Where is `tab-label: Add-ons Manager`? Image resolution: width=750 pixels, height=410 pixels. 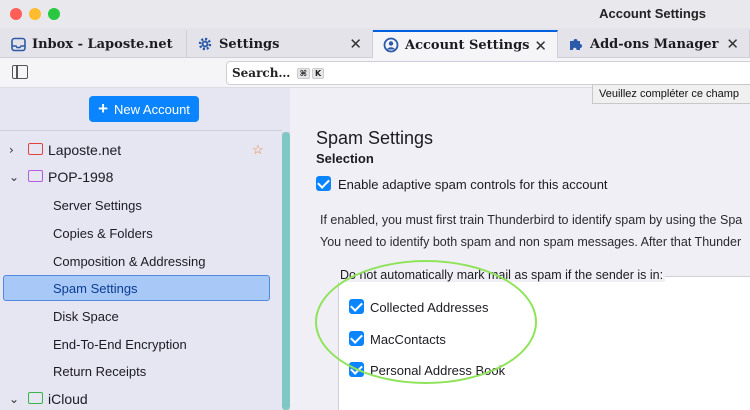 tab-label: Add-ons Manager is located at coordinates (654, 44).